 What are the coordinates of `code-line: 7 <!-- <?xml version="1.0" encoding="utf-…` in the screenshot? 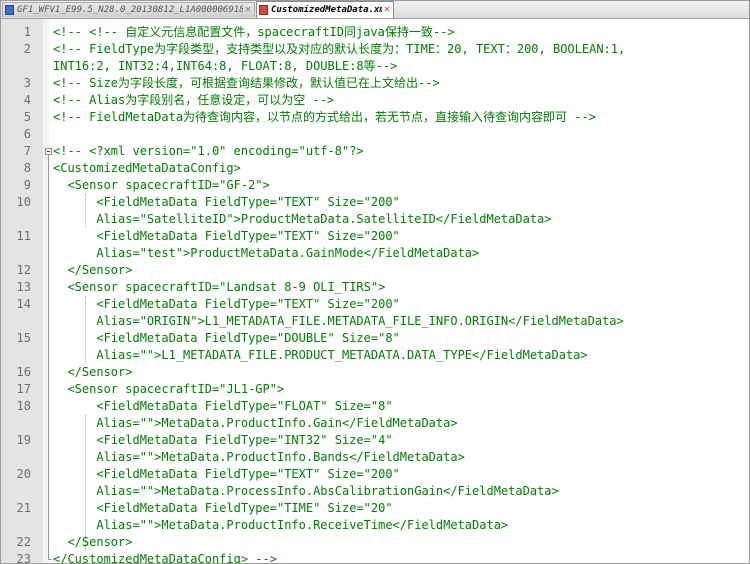 It's located at (375, 151).